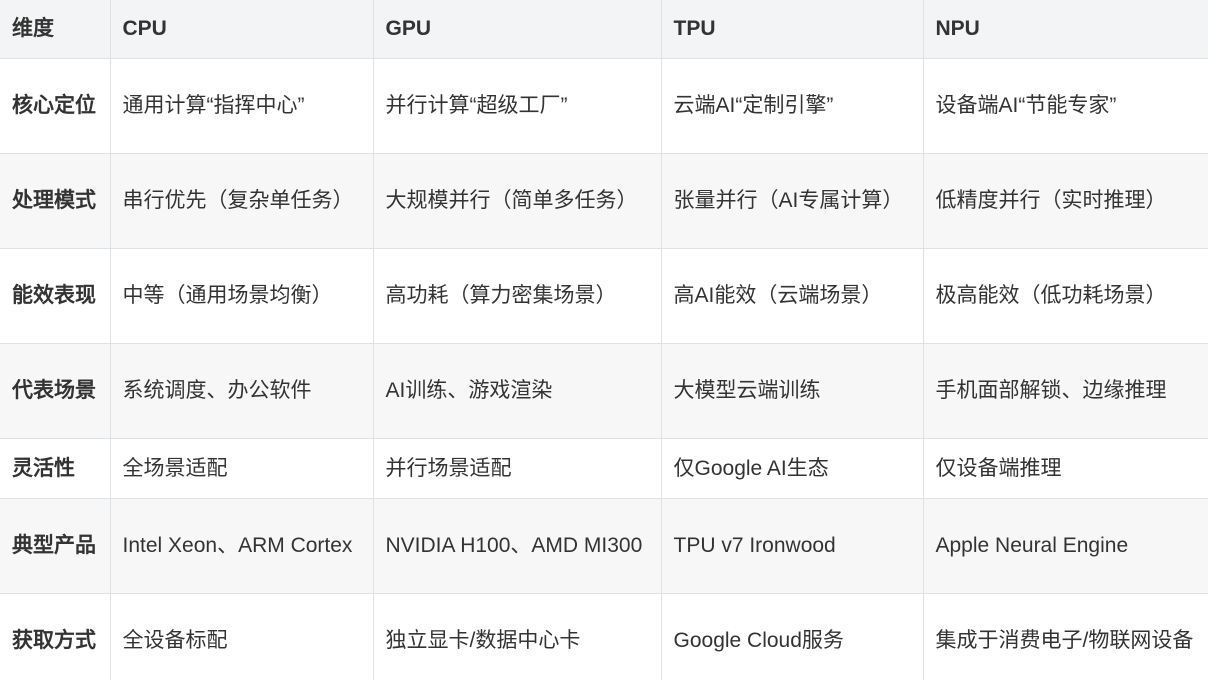 Image resolution: width=1208 pixels, height=680 pixels. Describe the element at coordinates (792, 29) in the screenshot. I see `header-cell-tpu: TPU` at that location.